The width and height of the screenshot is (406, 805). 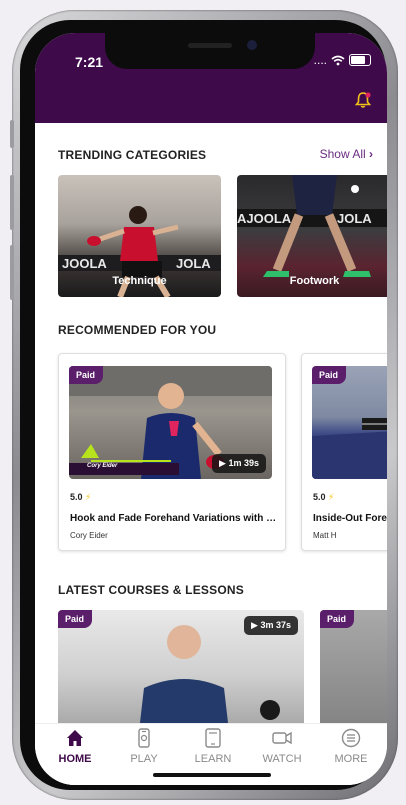 I want to click on battery-icon, so click(x=360, y=60).